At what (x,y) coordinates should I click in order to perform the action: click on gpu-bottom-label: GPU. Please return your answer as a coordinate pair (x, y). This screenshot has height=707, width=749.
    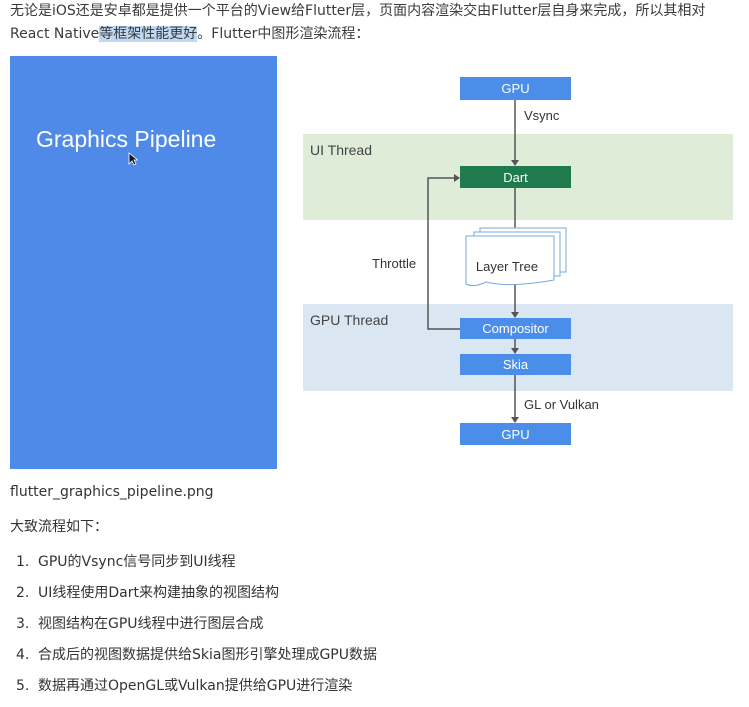
    Looking at the image, I should click on (515, 434).